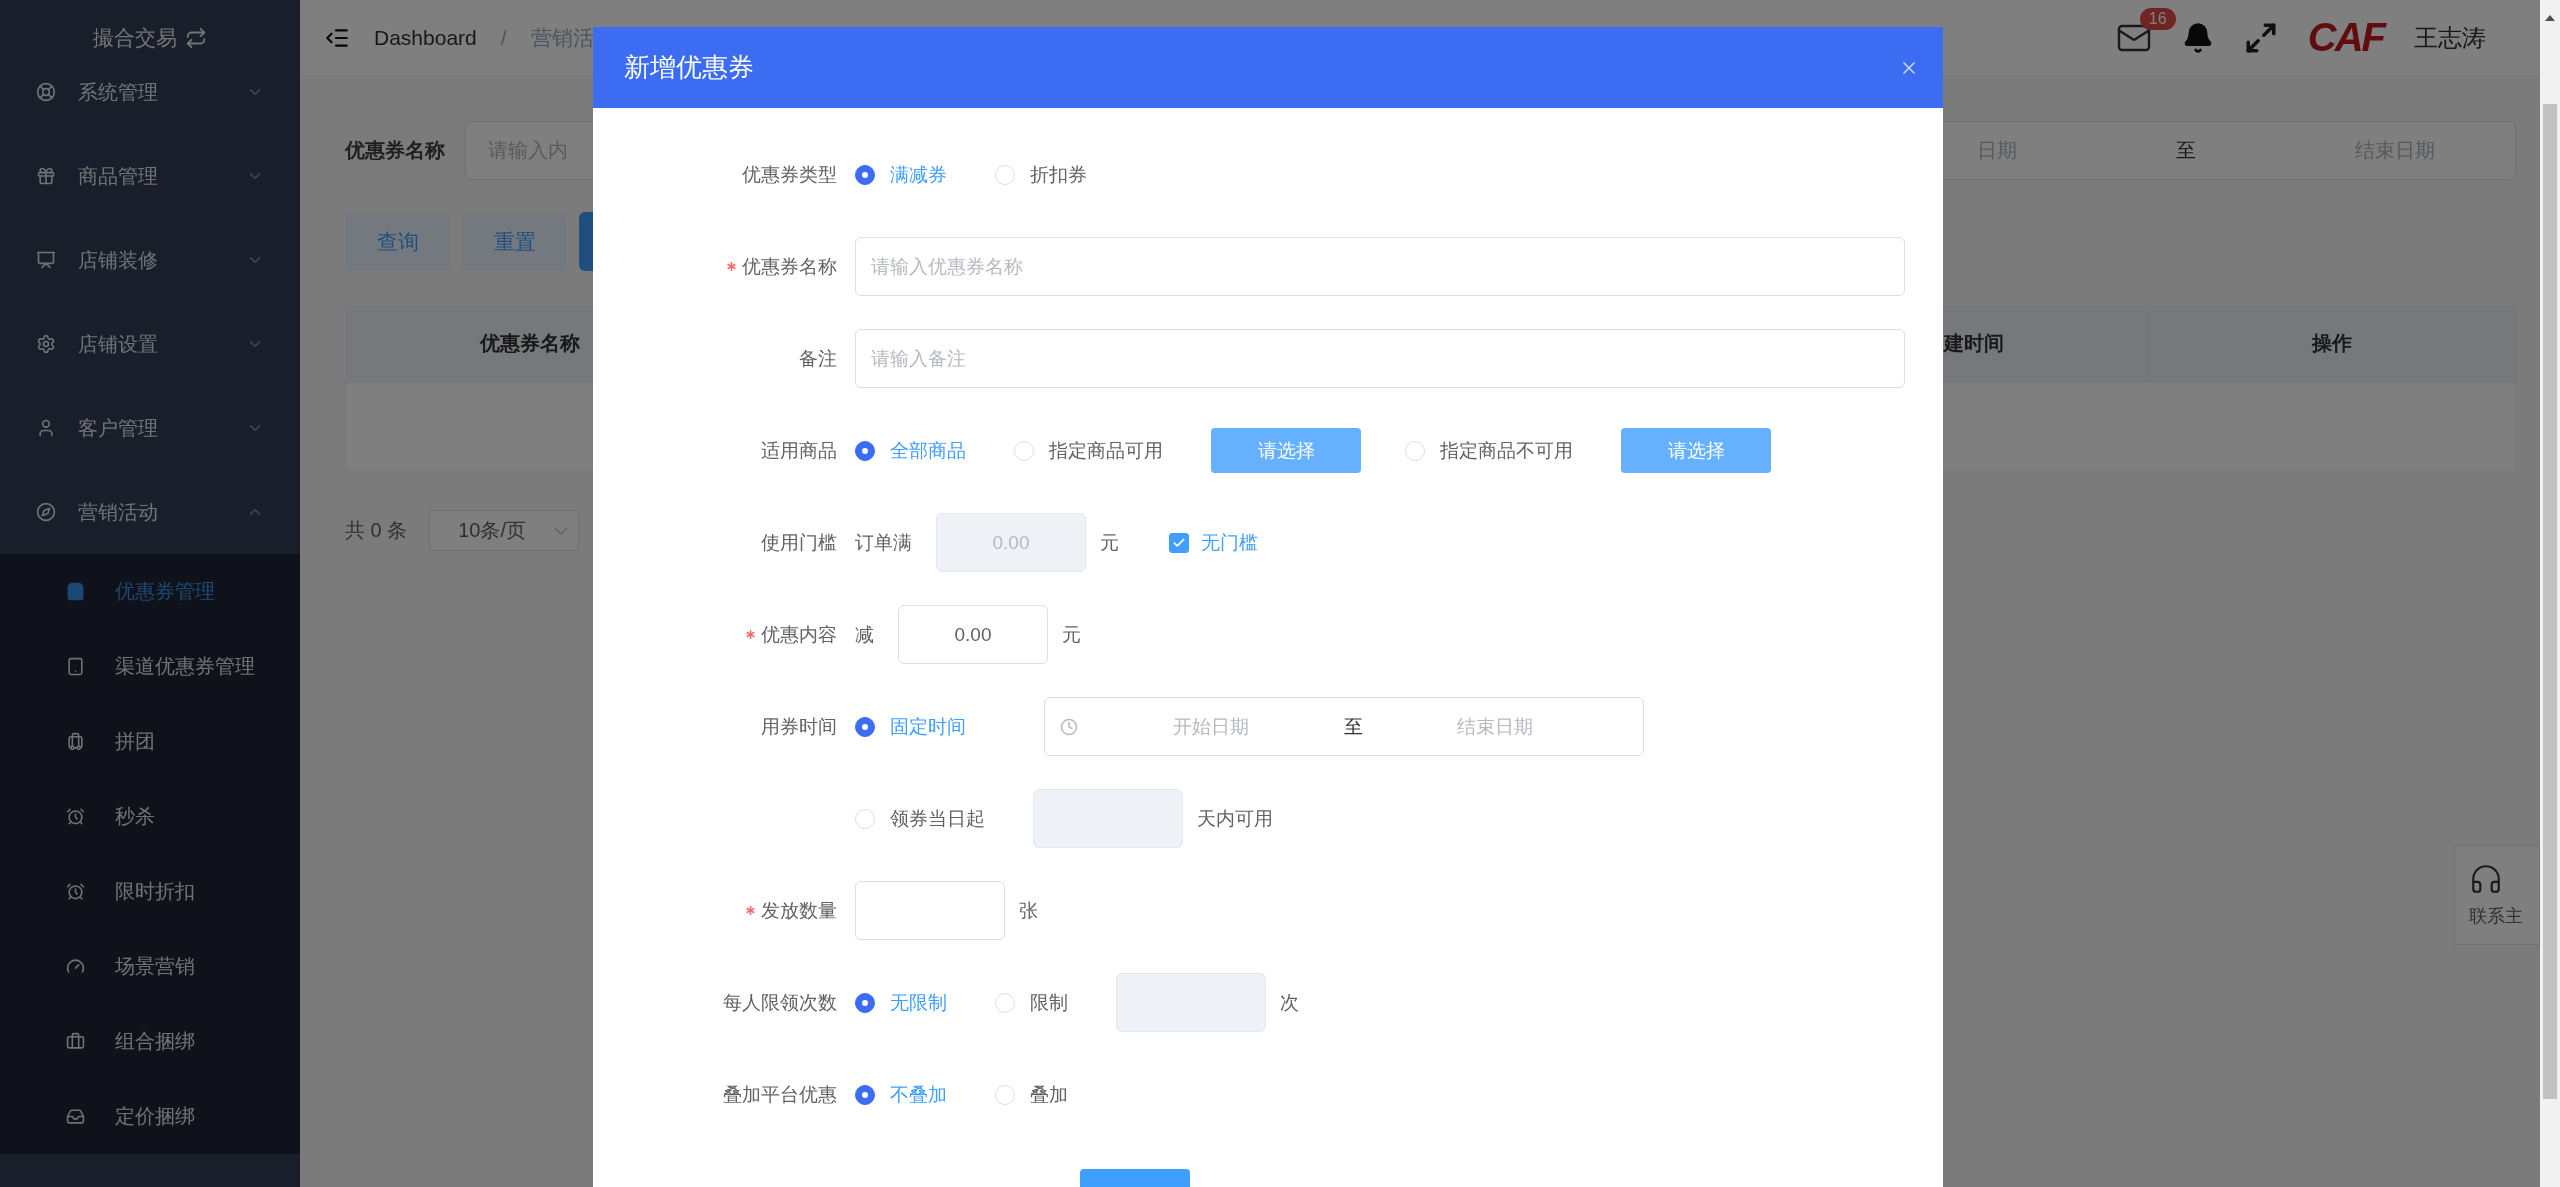  I want to click on briefcase-icon, so click(75, 1041).